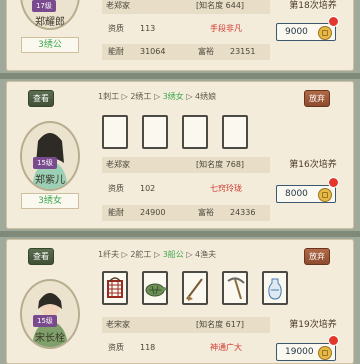  Describe the element at coordinates (243, 51) in the screenshot. I see `wealth-value: 23151` at that location.